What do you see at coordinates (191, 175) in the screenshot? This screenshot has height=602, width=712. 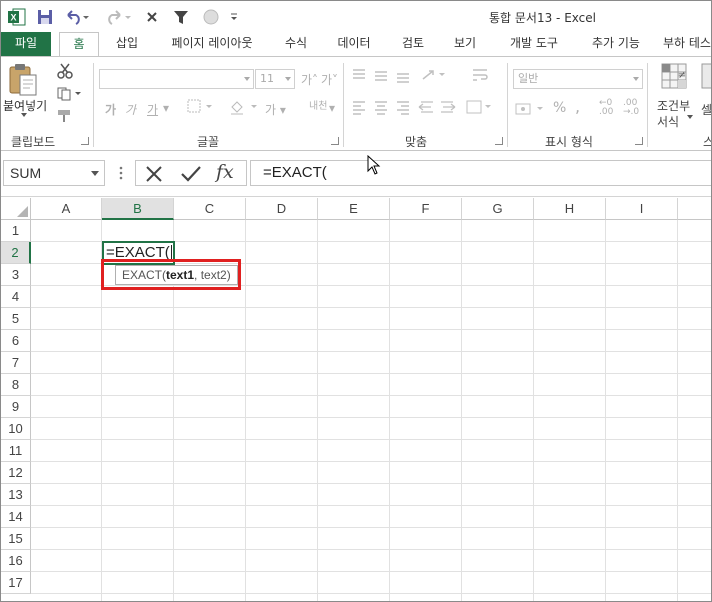 I see `enter-check-icon` at bounding box center [191, 175].